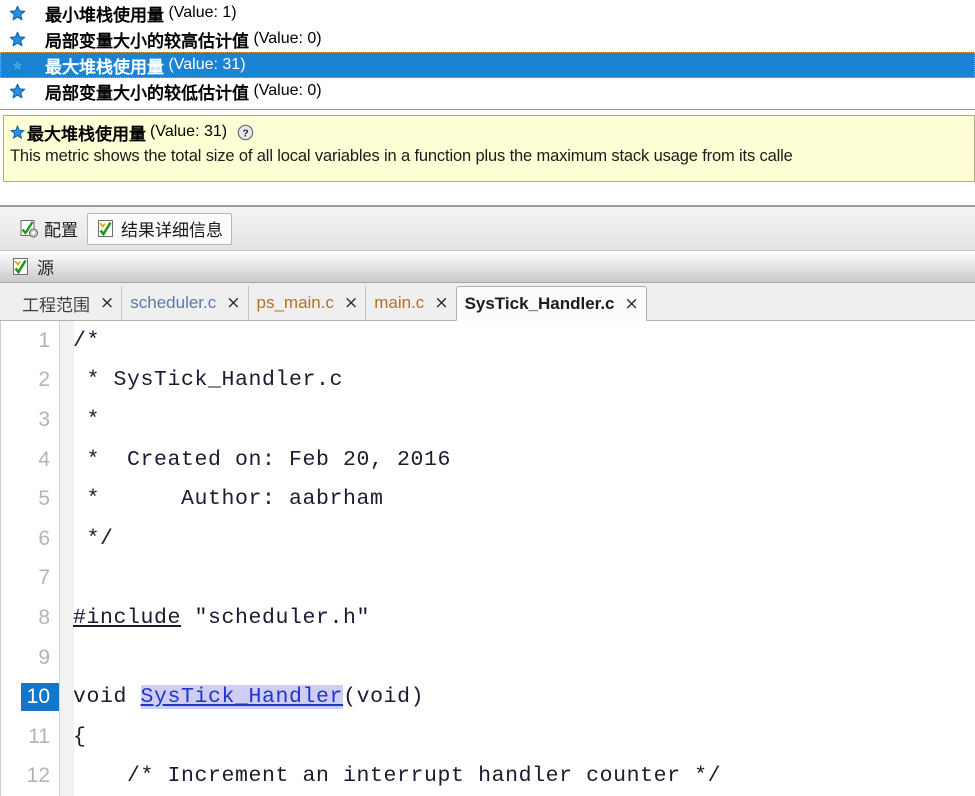 The width and height of the screenshot is (975, 796). What do you see at coordinates (276, 617) in the screenshot?
I see `code-token: "scheduler.h"` at bounding box center [276, 617].